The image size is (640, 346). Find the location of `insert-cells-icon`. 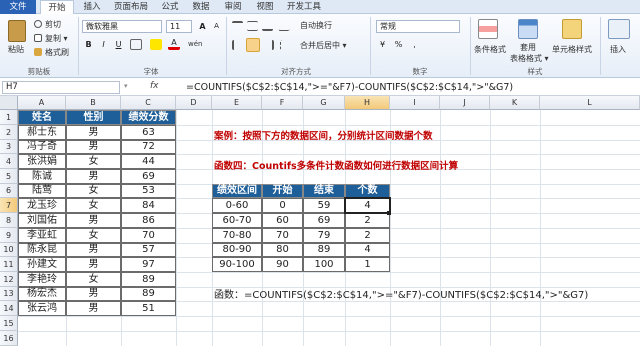

insert-cells-icon is located at coordinates (619, 29).